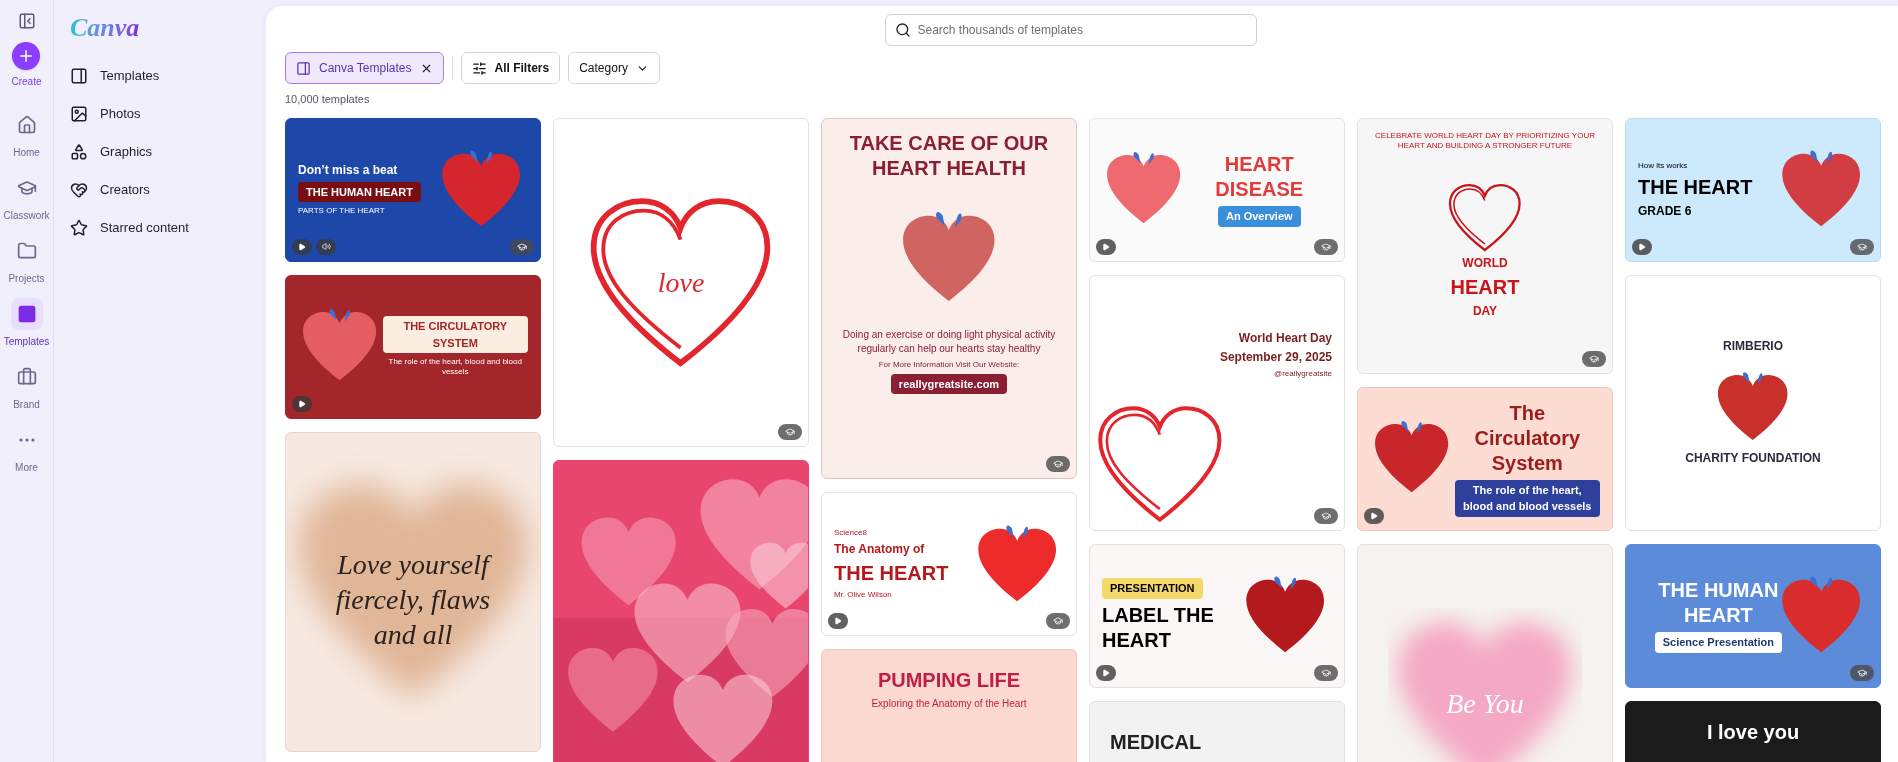 The image size is (1898, 762). I want to click on template-card: Science8 The Anatomy of THE HEART Mr. Olive Wilson, so click(949, 564).